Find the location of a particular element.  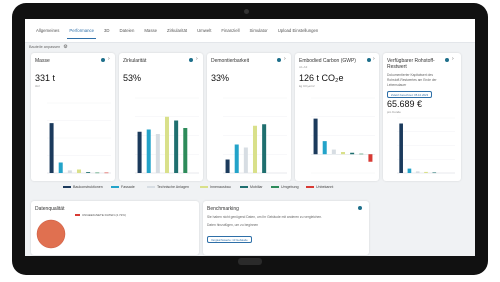

tab-umwelt: Umwelt is located at coordinates (204, 31).